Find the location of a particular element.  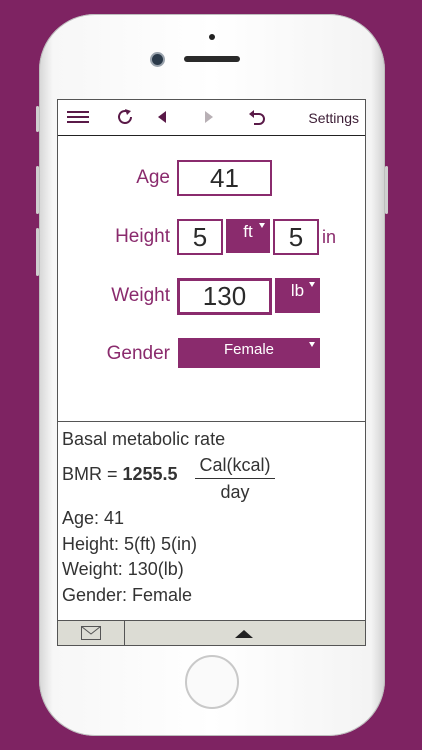

home-button is located at coordinates (212, 682).